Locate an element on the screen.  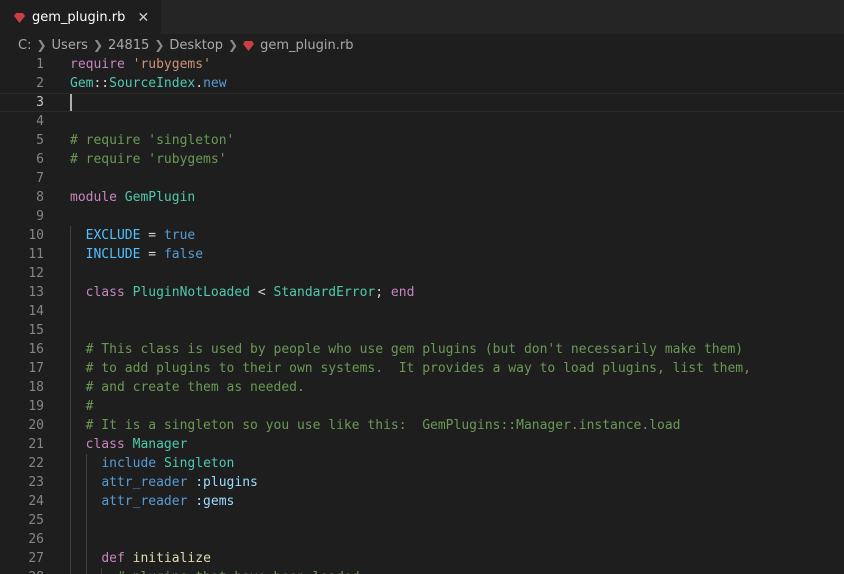
line-number: 8 is located at coordinates (40, 197).